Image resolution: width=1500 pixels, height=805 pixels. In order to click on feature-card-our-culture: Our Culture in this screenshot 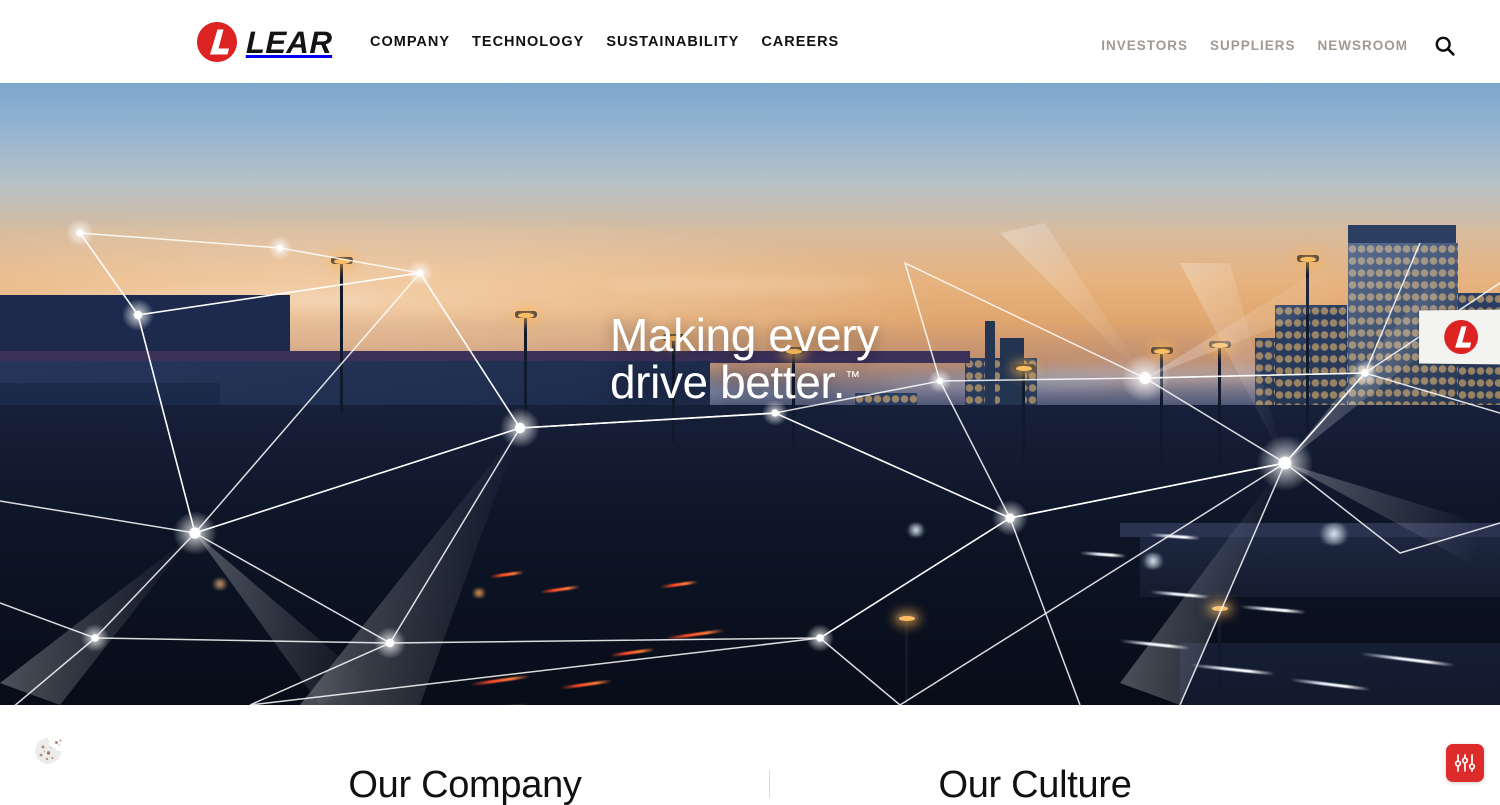, I will do `click(1035, 785)`.